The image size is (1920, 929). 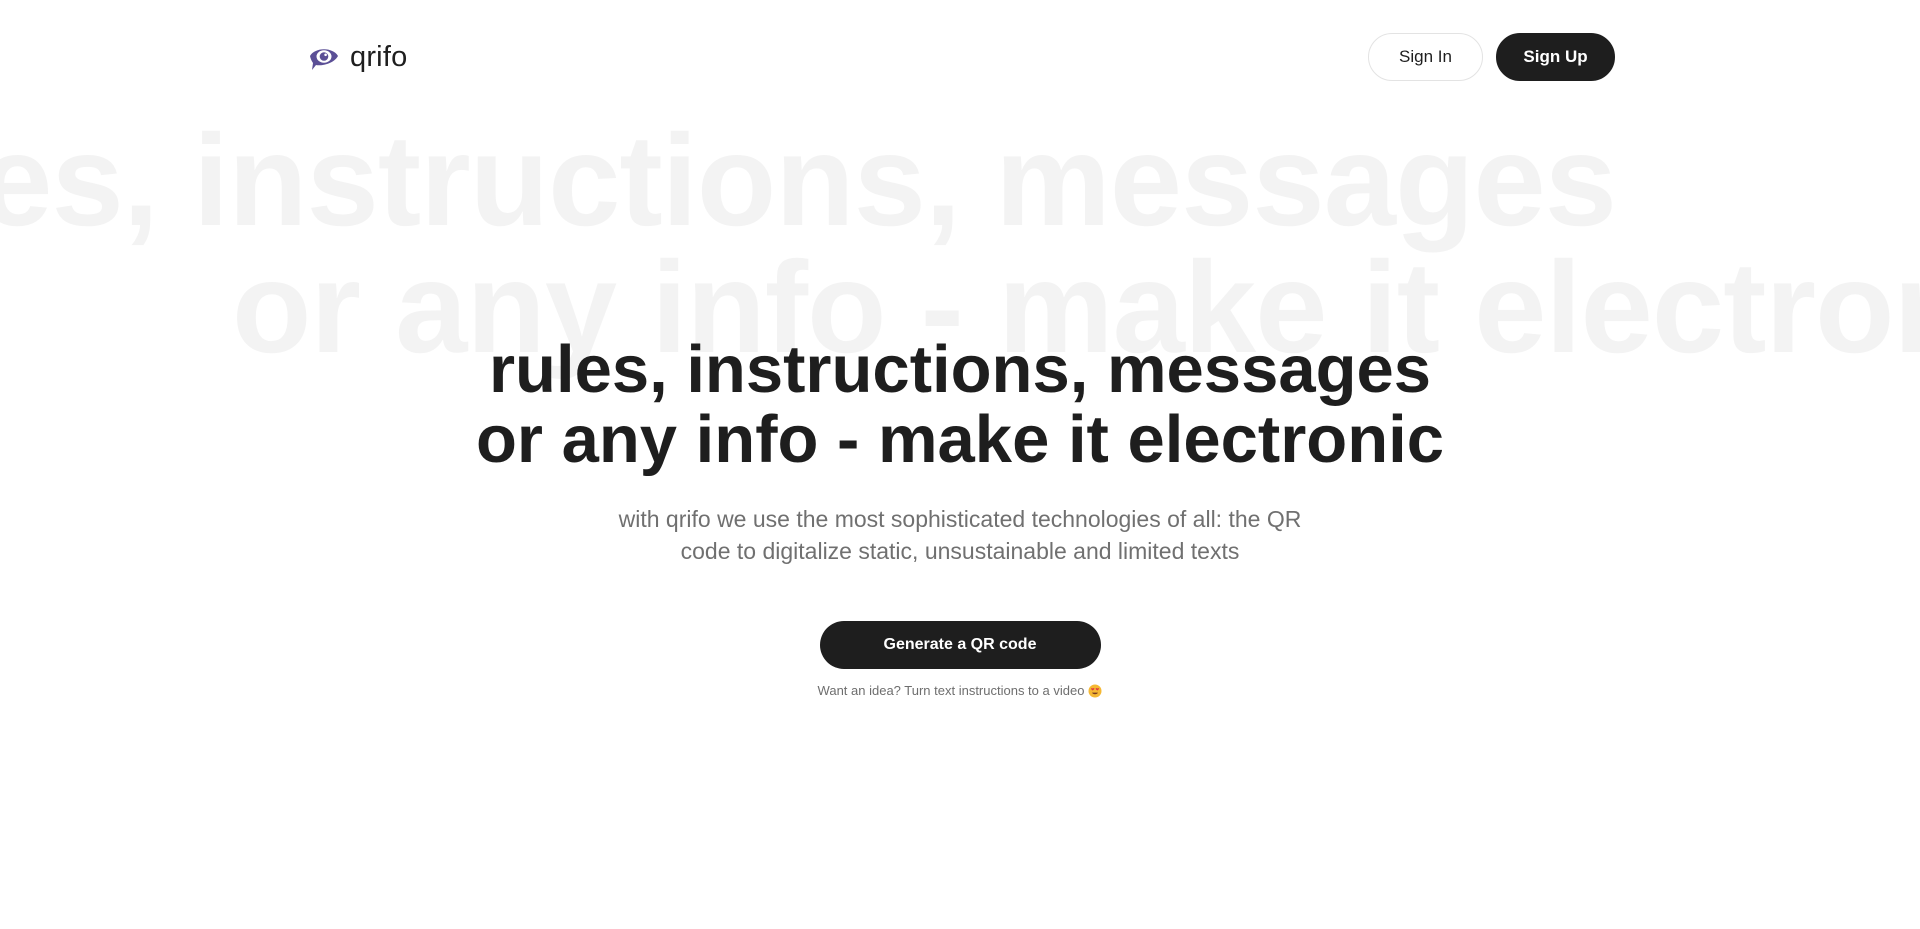 I want to click on hero-title-line-2: or any info - make it electronic, so click(x=960, y=439).